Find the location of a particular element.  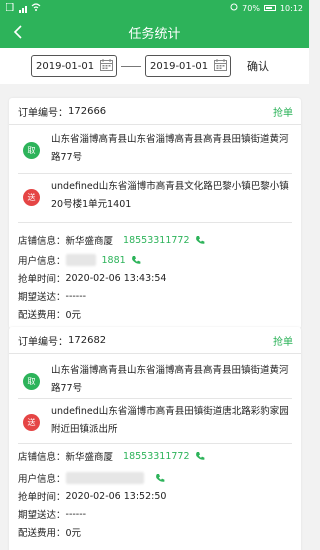

status-bar: 70% 10:12 is located at coordinates (154, 8).